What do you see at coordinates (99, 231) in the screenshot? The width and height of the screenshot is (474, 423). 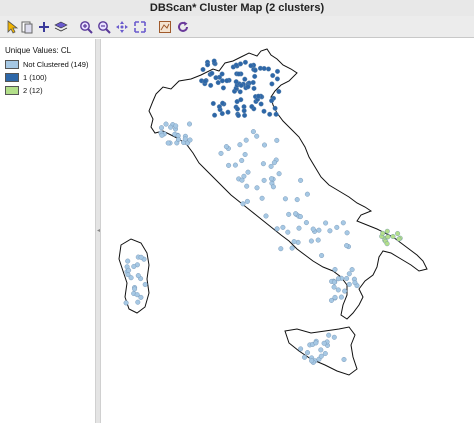 I see `splitter-grip-icon: ◂` at bounding box center [99, 231].